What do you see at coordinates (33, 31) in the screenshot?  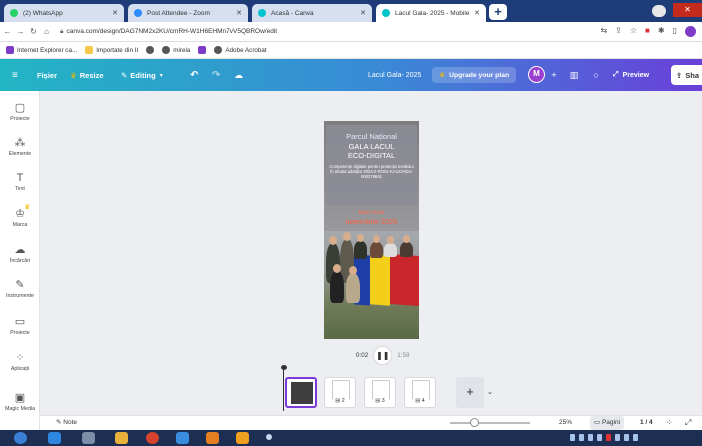 I see `reload-icon: ↻` at bounding box center [33, 31].